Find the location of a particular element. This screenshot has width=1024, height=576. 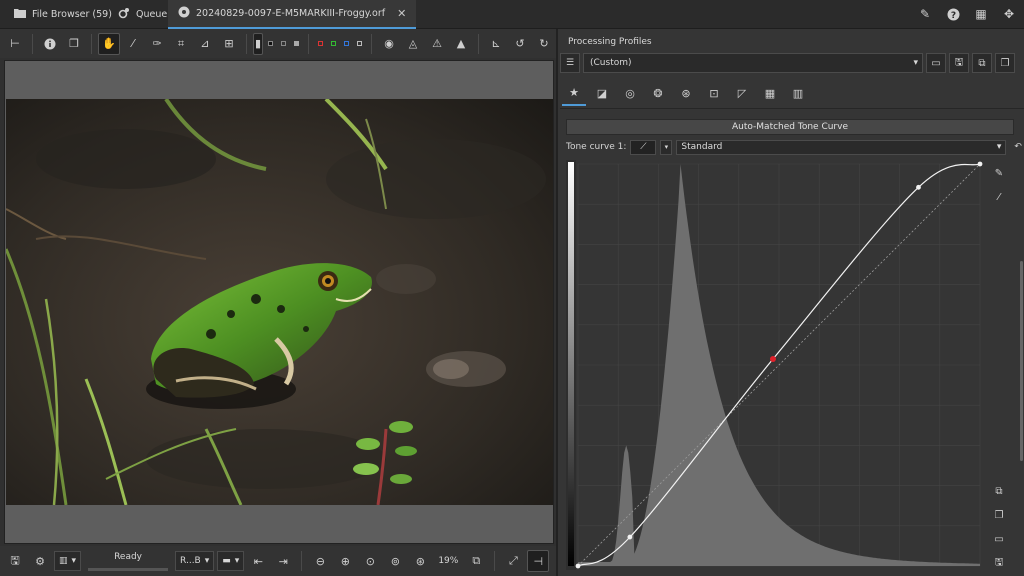

queue-icon is located at coordinates (124, 14).